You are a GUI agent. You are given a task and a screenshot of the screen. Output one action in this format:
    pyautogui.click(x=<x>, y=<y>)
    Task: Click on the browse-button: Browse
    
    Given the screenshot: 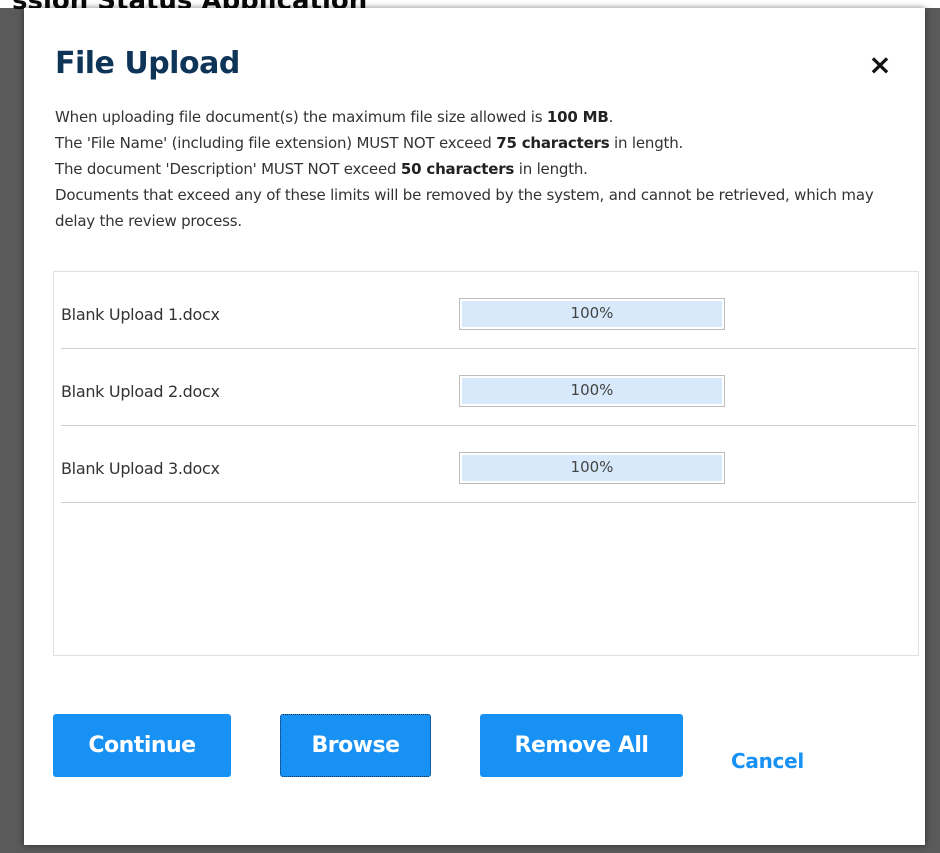 What is the action you would take?
    pyautogui.click(x=355, y=745)
    